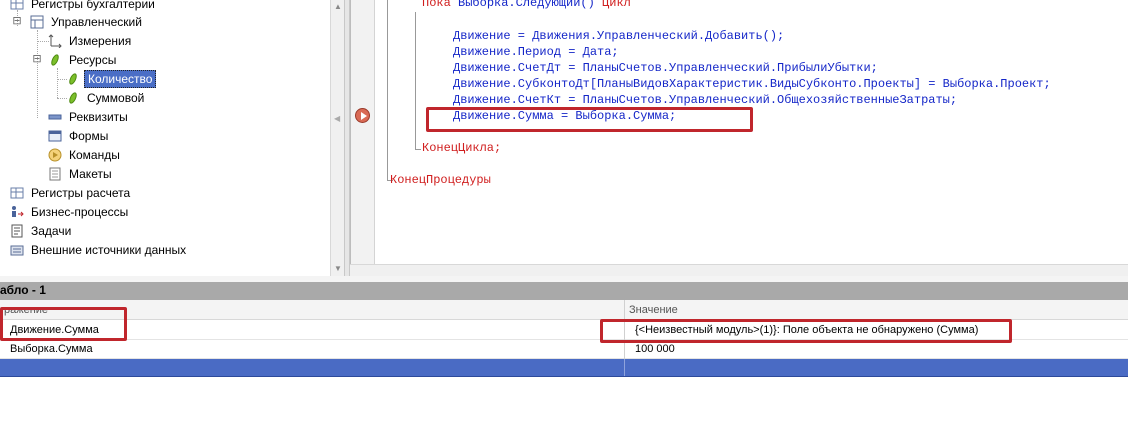 The image size is (1128, 435). What do you see at coordinates (564, 291) in the screenshot?
I see `watch-panel-title: абло - 1` at bounding box center [564, 291].